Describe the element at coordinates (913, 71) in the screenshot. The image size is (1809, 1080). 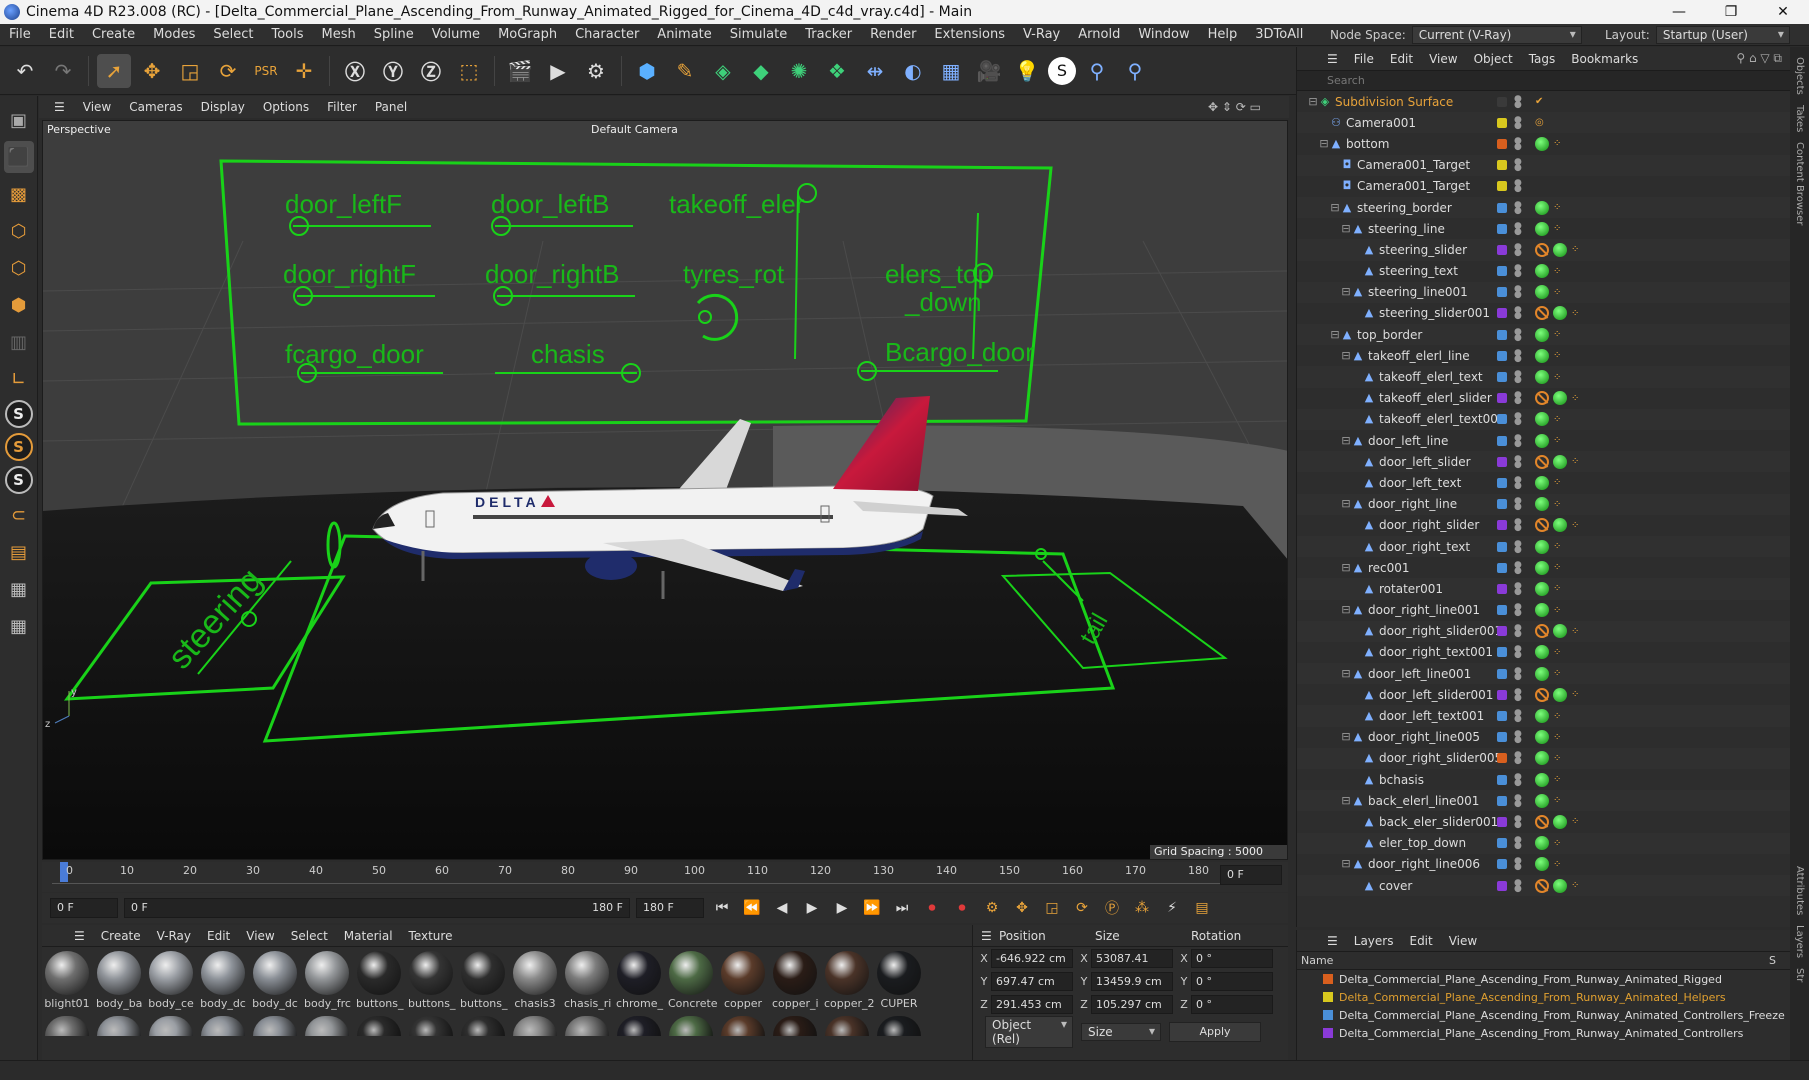
I see `field-icon: ◐` at that location.